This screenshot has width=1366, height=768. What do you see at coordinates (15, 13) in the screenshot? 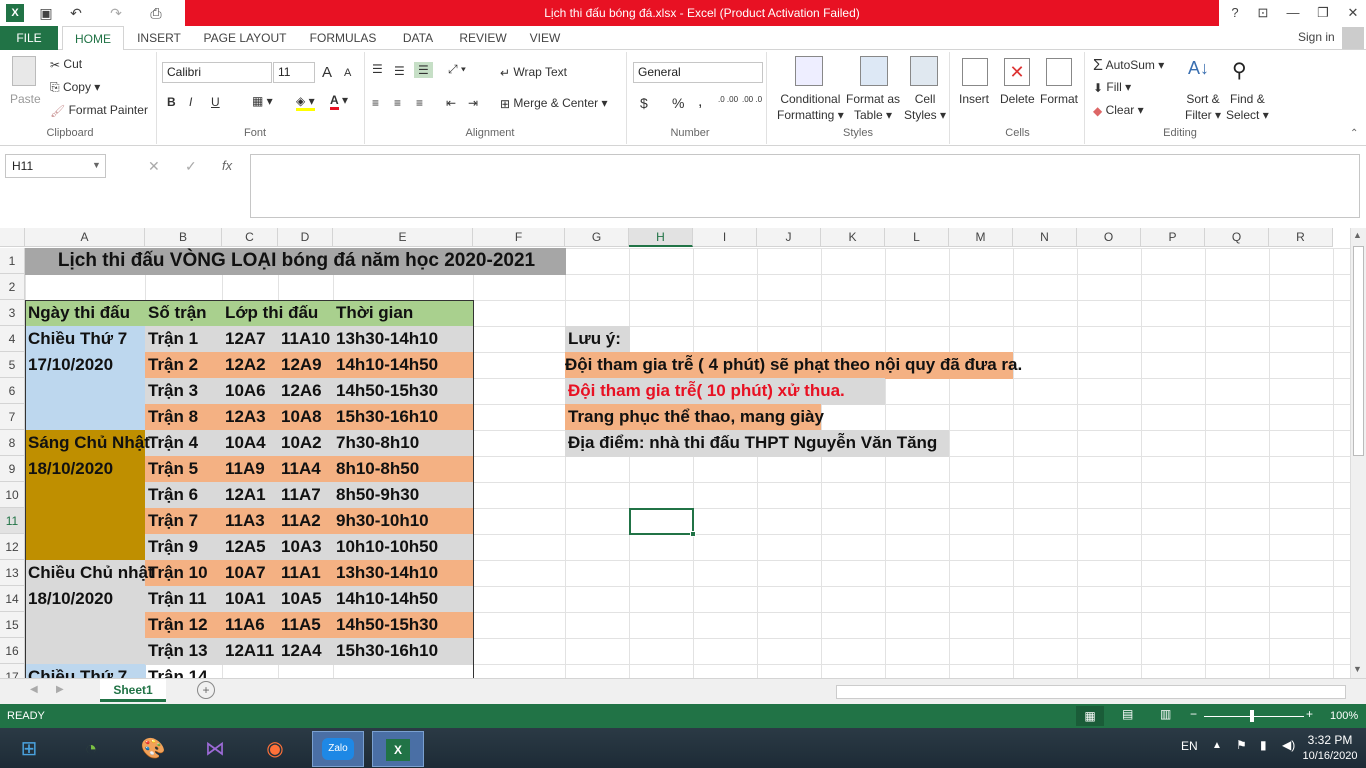
I see `excel-logo-icon: X` at bounding box center [15, 13].